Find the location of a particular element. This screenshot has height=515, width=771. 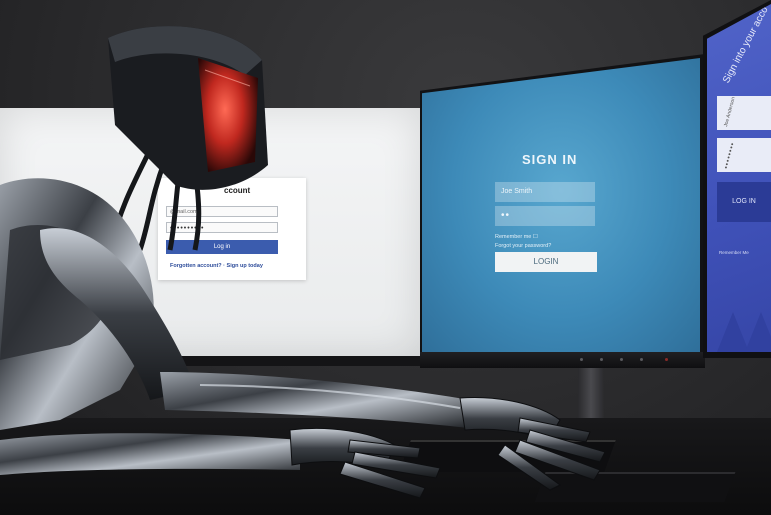

left-login-button: Log in is located at coordinates (222, 247).